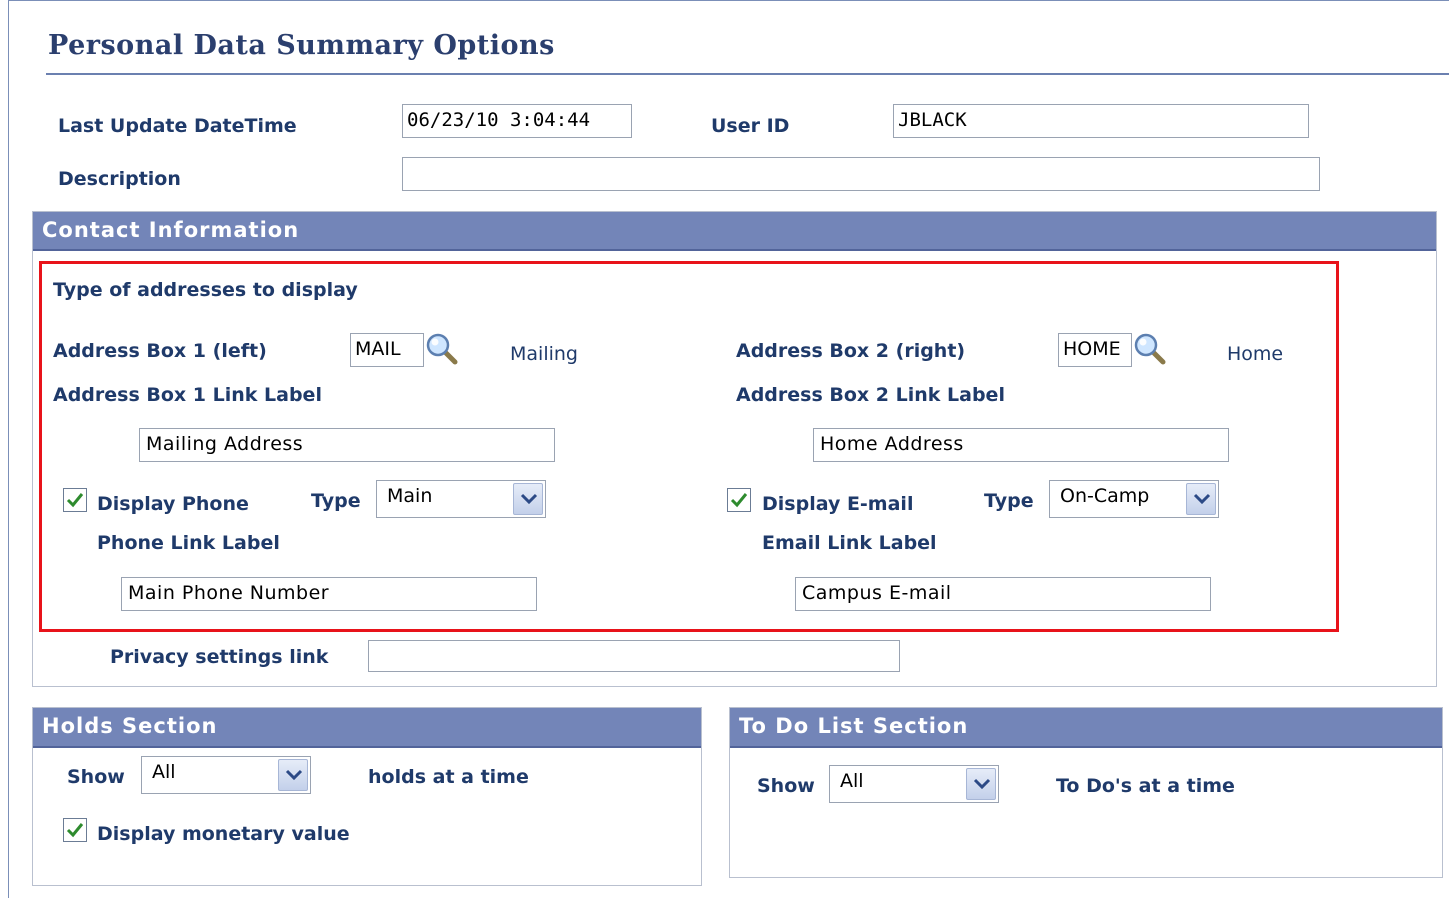  Describe the element at coordinates (849, 543) in the screenshot. I see `email-link-label: Email Link Label` at that location.